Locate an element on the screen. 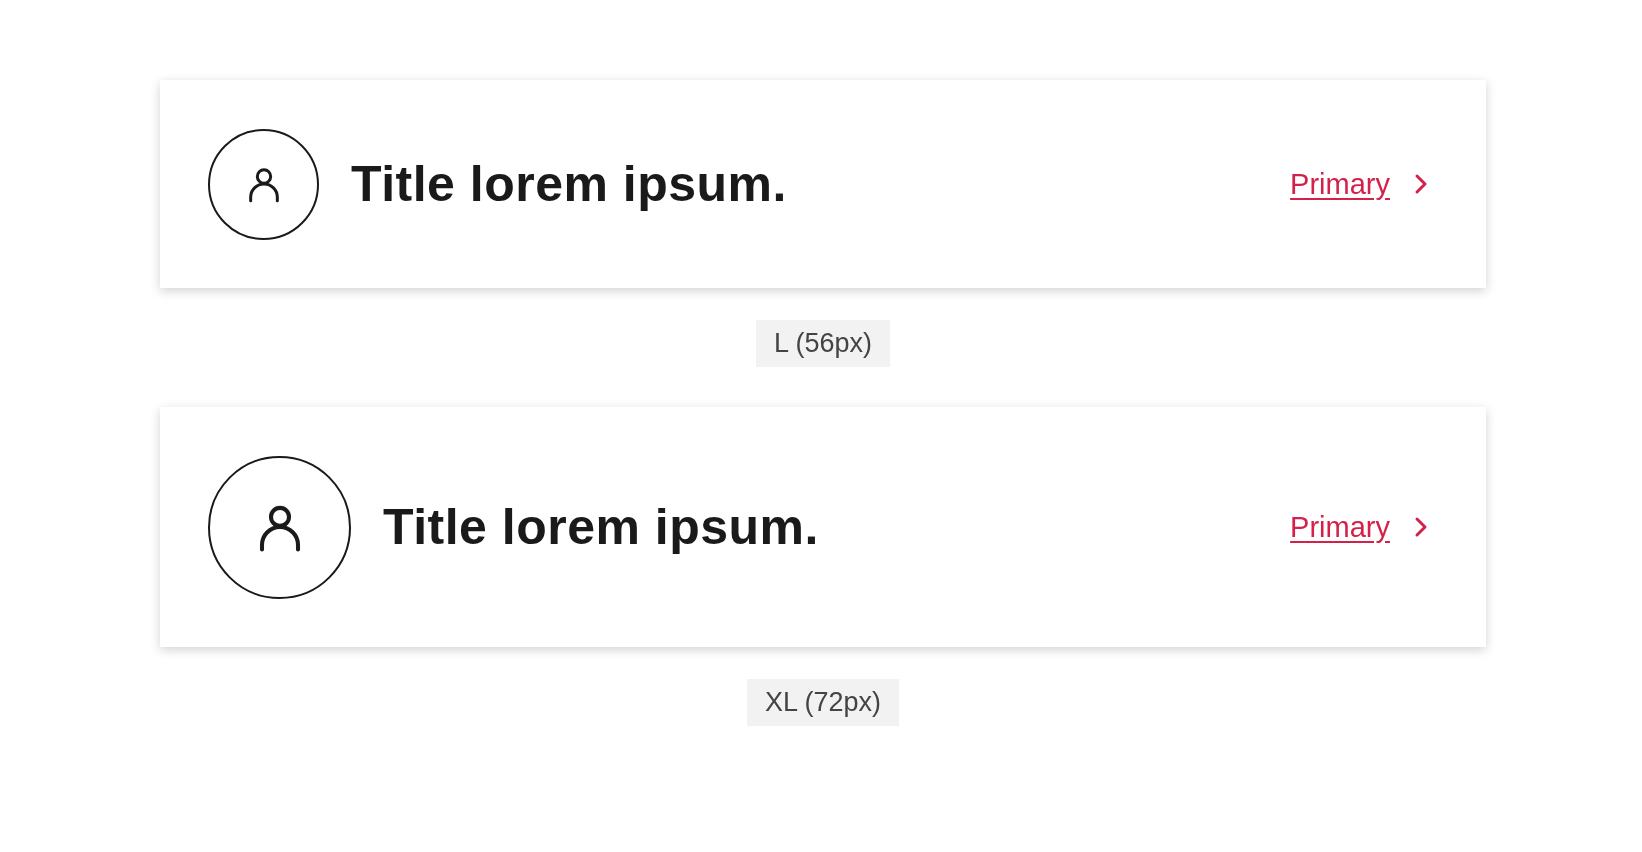  size-caption: L (56px) is located at coordinates (822, 343).